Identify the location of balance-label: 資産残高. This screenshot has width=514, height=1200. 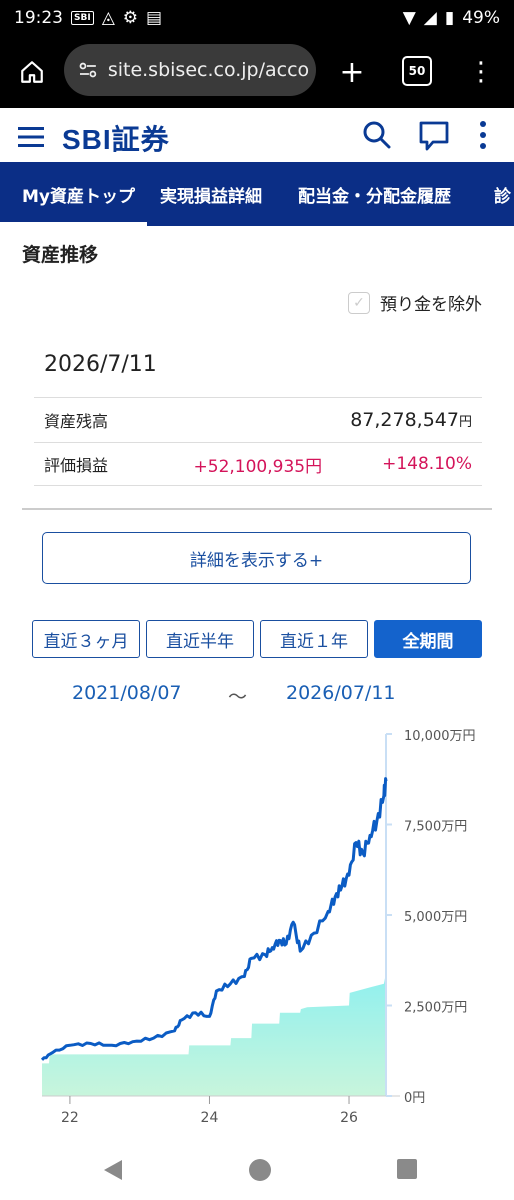
(76, 421).